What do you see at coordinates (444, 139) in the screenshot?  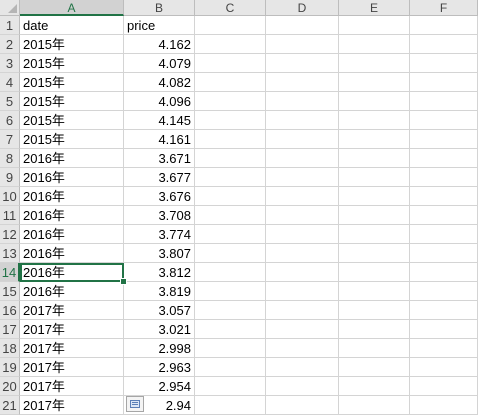 I see `cell-f7` at bounding box center [444, 139].